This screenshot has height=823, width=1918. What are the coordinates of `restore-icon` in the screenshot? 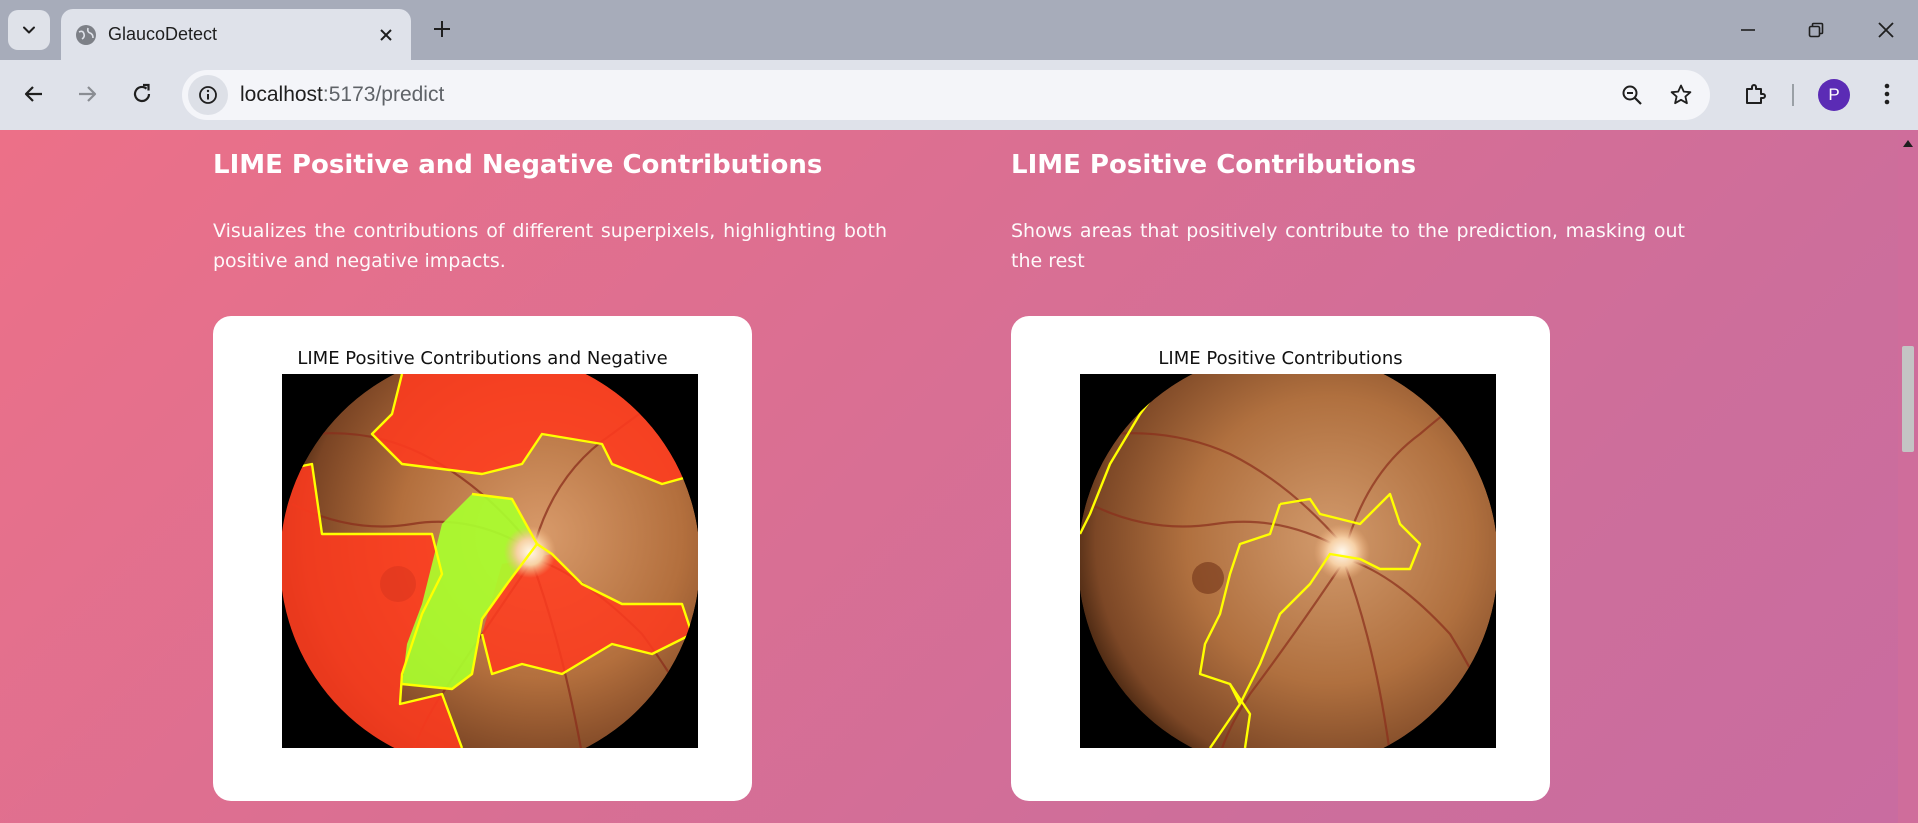 It's located at (1816, 30).